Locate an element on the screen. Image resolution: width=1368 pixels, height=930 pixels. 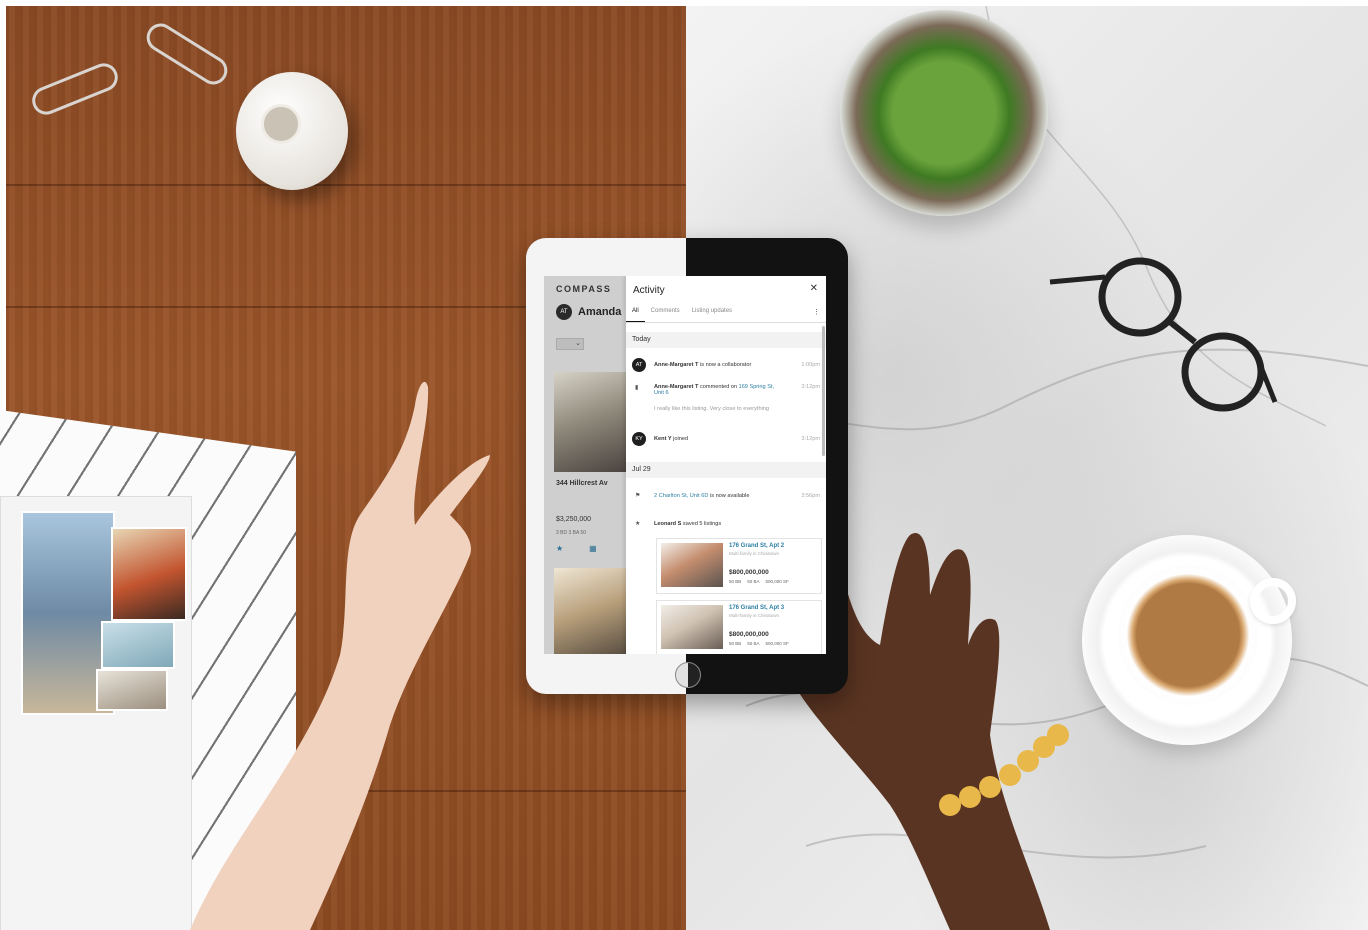
succulent-planter is located at coordinates (944, 113).